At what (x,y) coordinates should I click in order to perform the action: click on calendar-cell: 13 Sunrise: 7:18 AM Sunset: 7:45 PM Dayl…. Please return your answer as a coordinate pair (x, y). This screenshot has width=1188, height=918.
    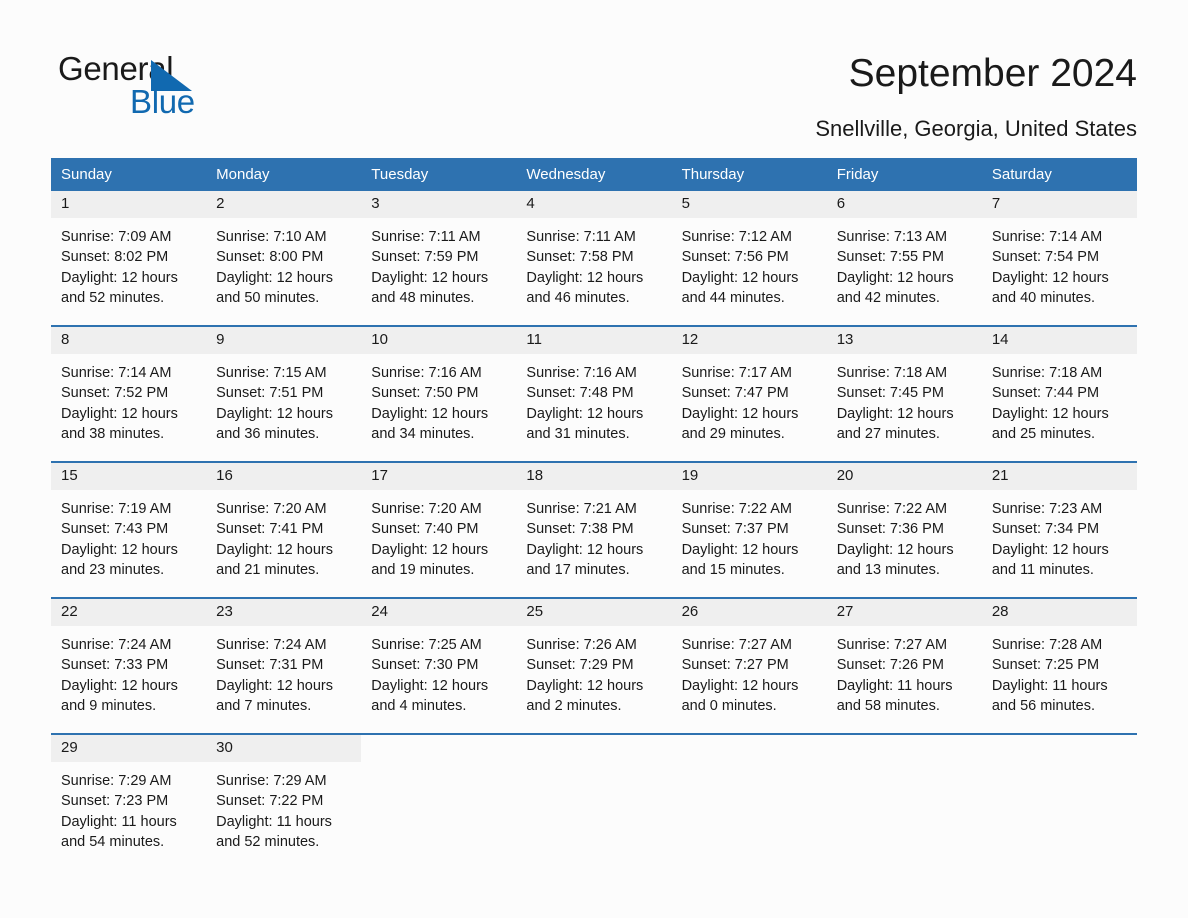
    Looking at the image, I should click on (904, 393).